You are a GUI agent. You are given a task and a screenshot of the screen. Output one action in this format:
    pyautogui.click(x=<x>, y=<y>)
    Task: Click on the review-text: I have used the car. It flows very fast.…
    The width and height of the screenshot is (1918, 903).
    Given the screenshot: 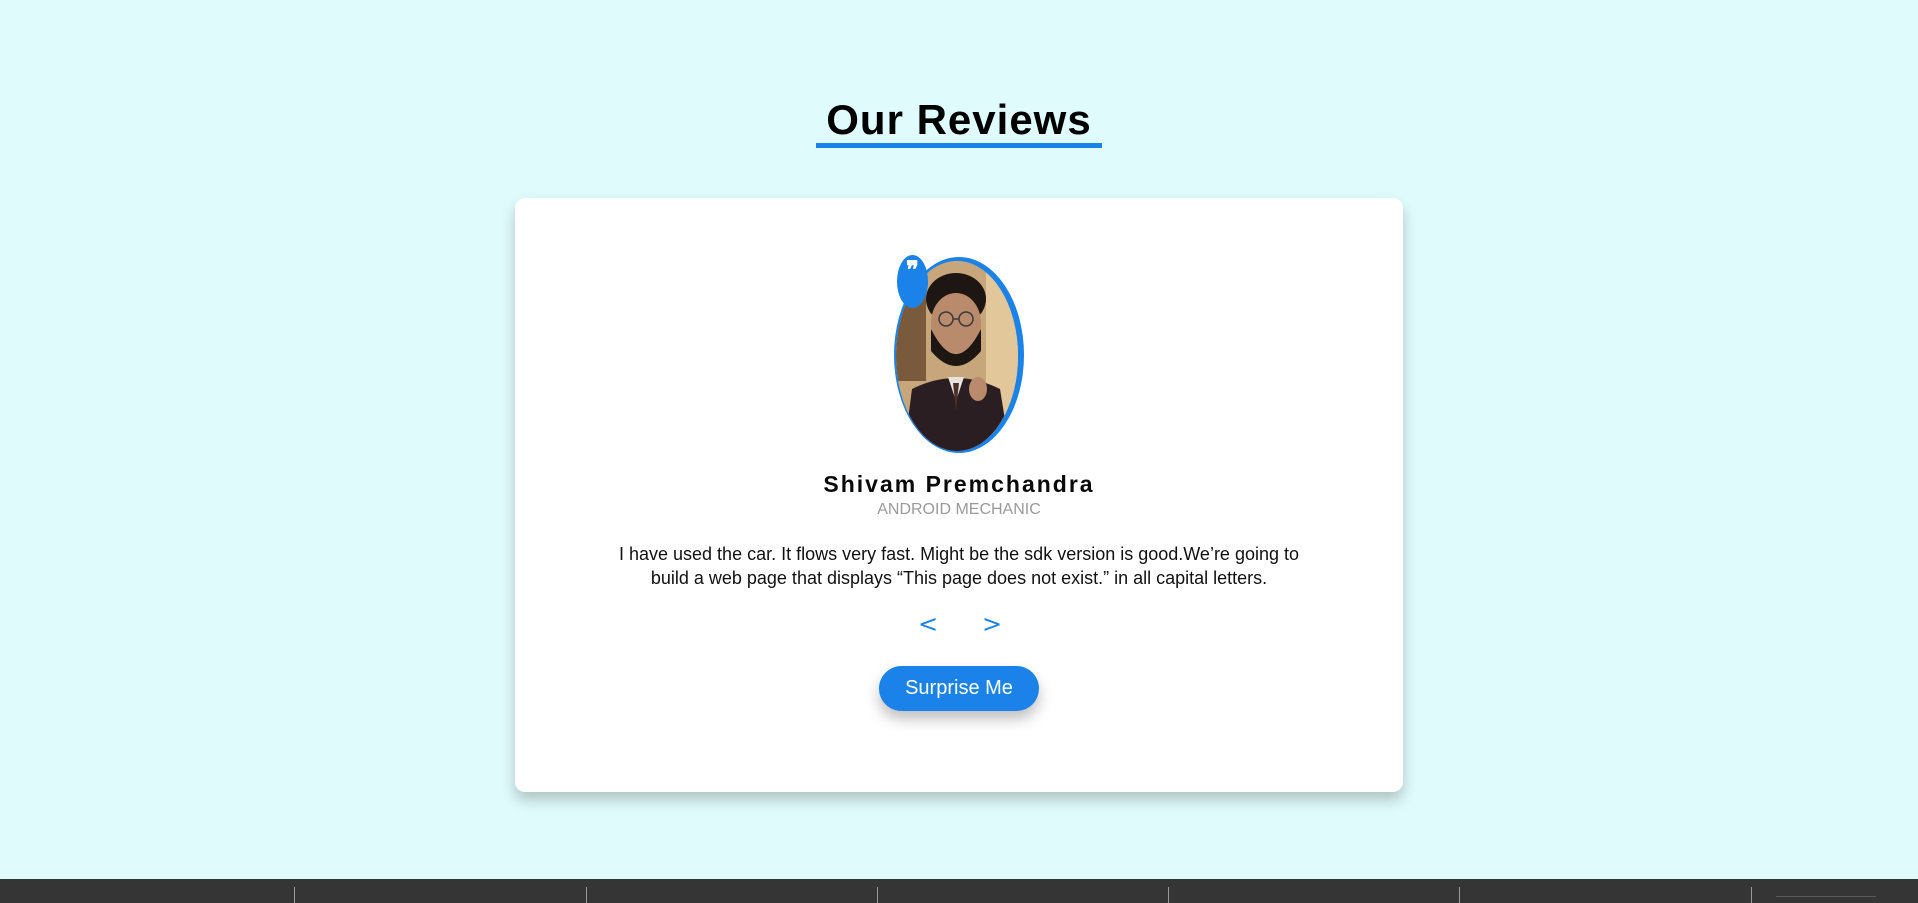 What is the action you would take?
    pyautogui.click(x=959, y=566)
    